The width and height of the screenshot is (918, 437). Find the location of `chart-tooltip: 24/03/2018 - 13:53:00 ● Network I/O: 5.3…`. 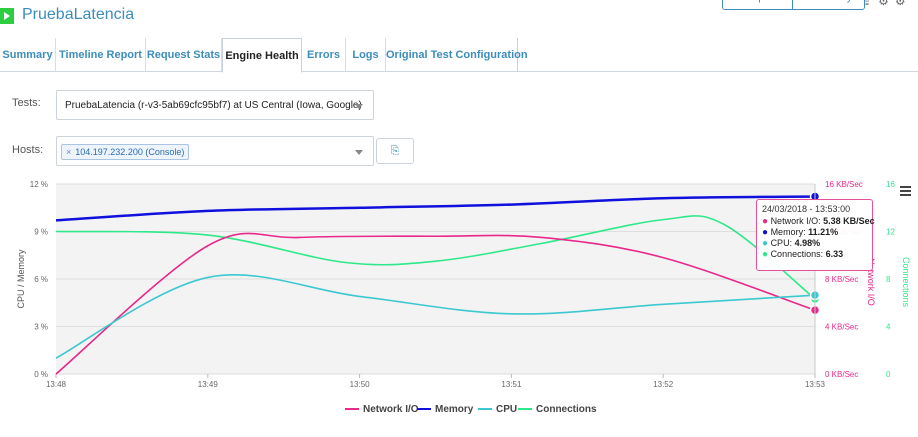

chart-tooltip: 24/03/2018 - 13:53:00 ● Network I/O: 5.3… is located at coordinates (815, 235).